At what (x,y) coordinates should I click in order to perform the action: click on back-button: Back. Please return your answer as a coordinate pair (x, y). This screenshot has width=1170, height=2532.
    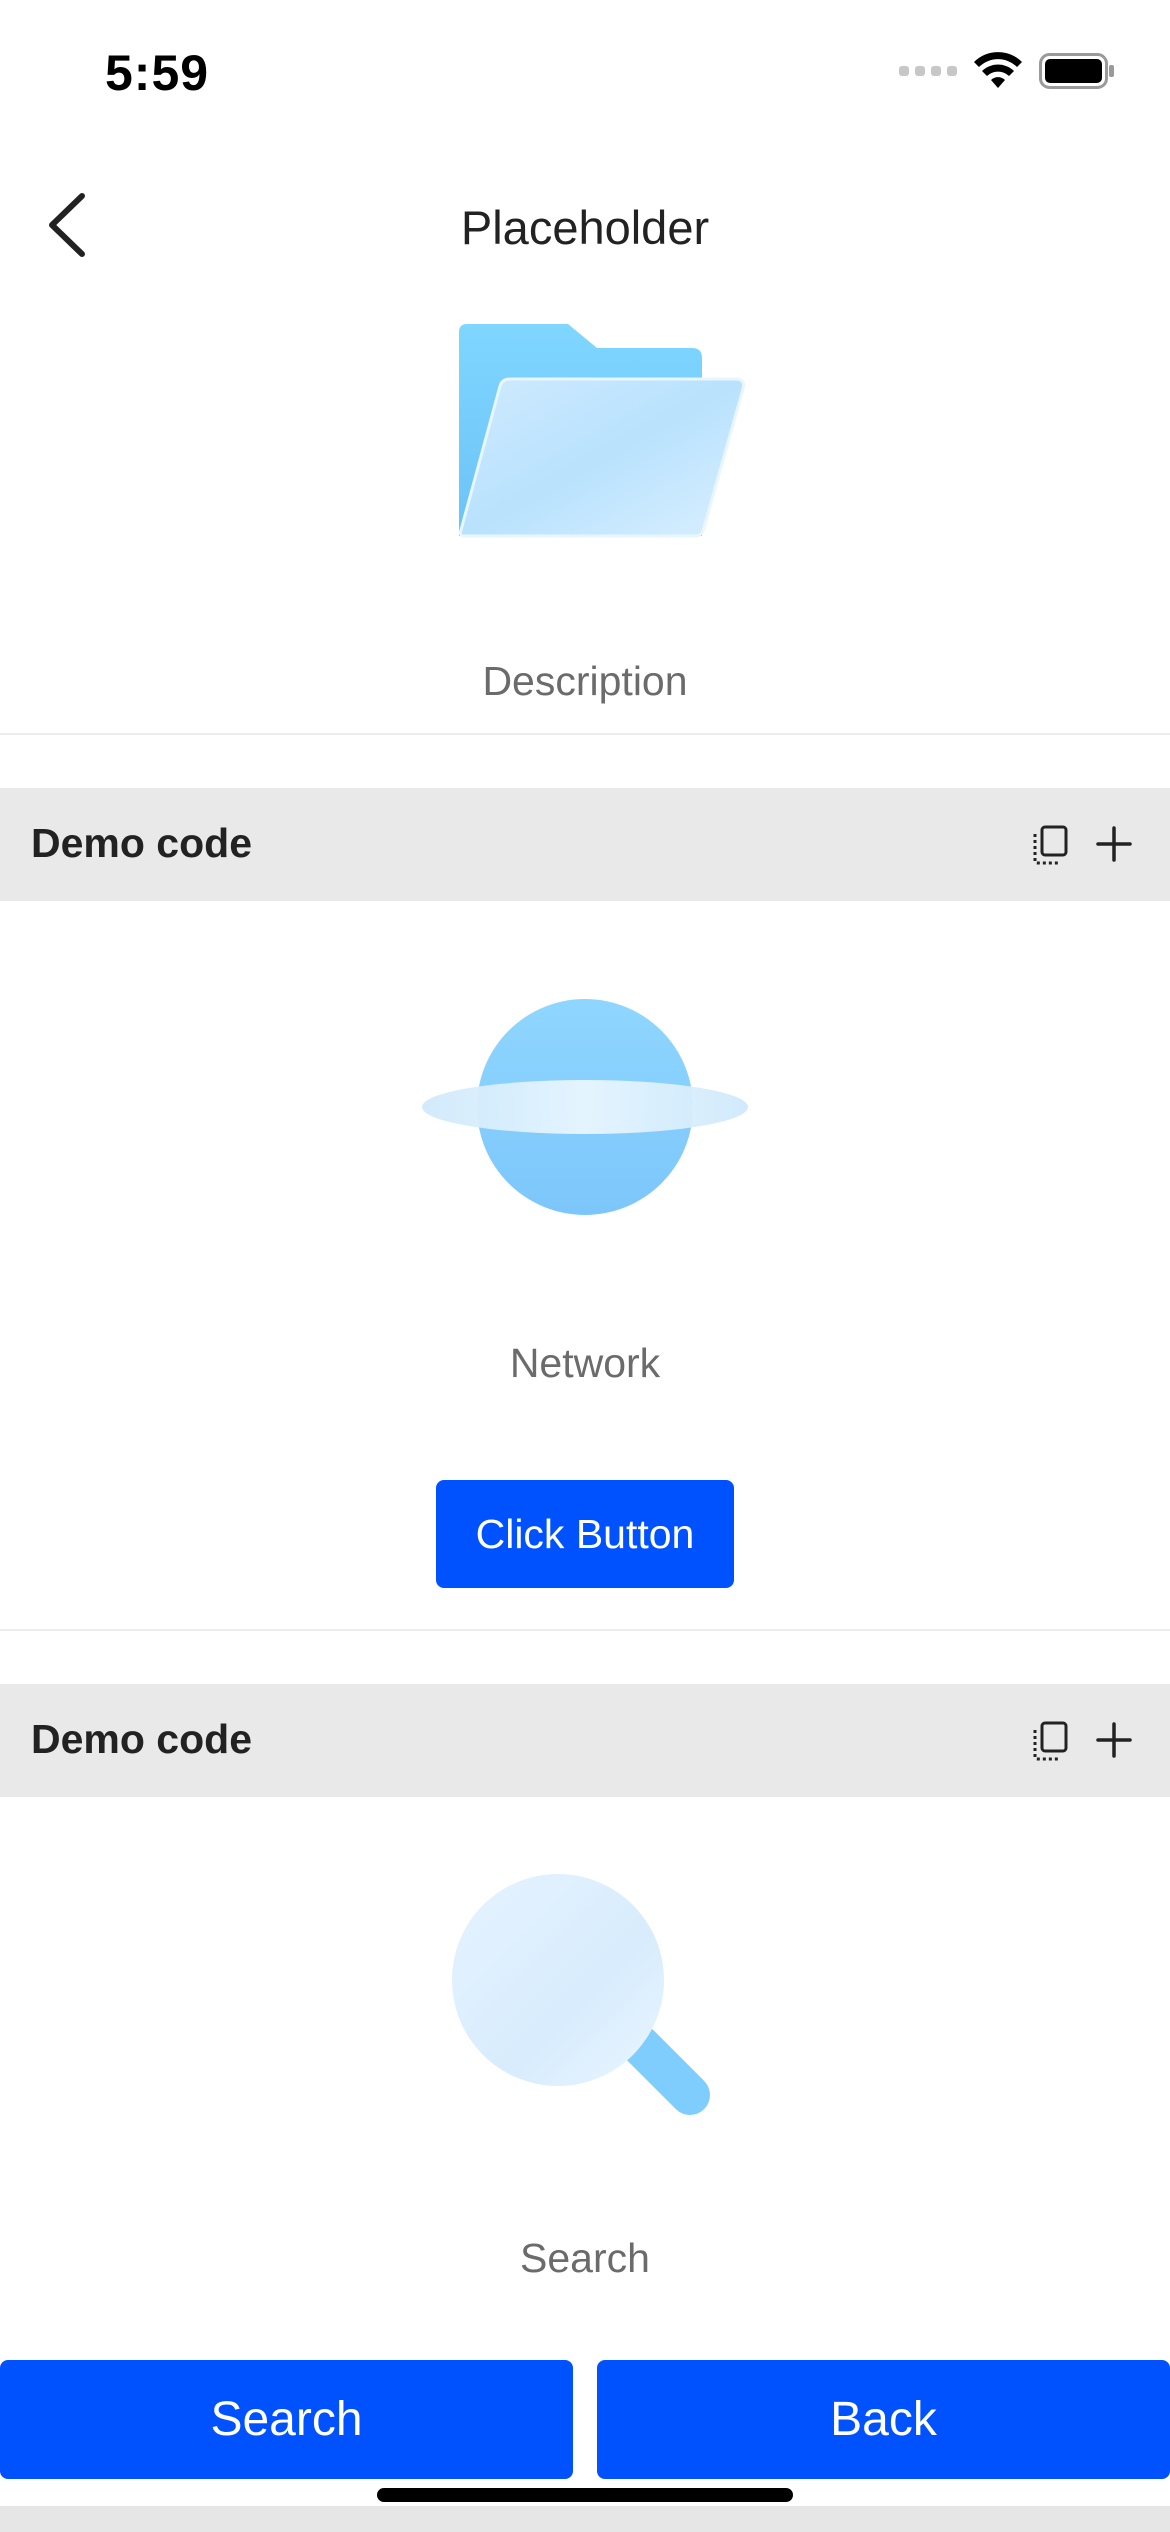
    Looking at the image, I should click on (883, 2419).